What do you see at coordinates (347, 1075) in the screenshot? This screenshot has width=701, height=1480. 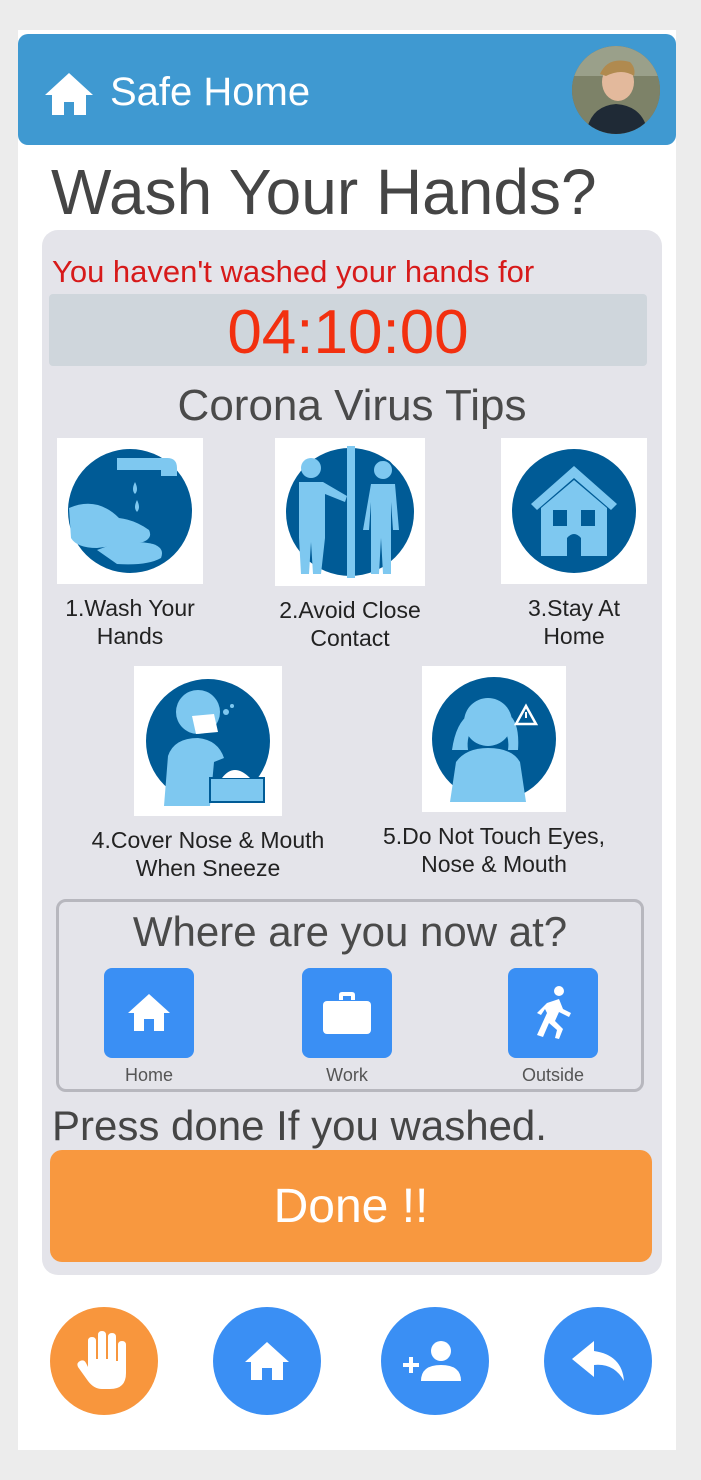 I see `location-work-label: Work` at bounding box center [347, 1075].